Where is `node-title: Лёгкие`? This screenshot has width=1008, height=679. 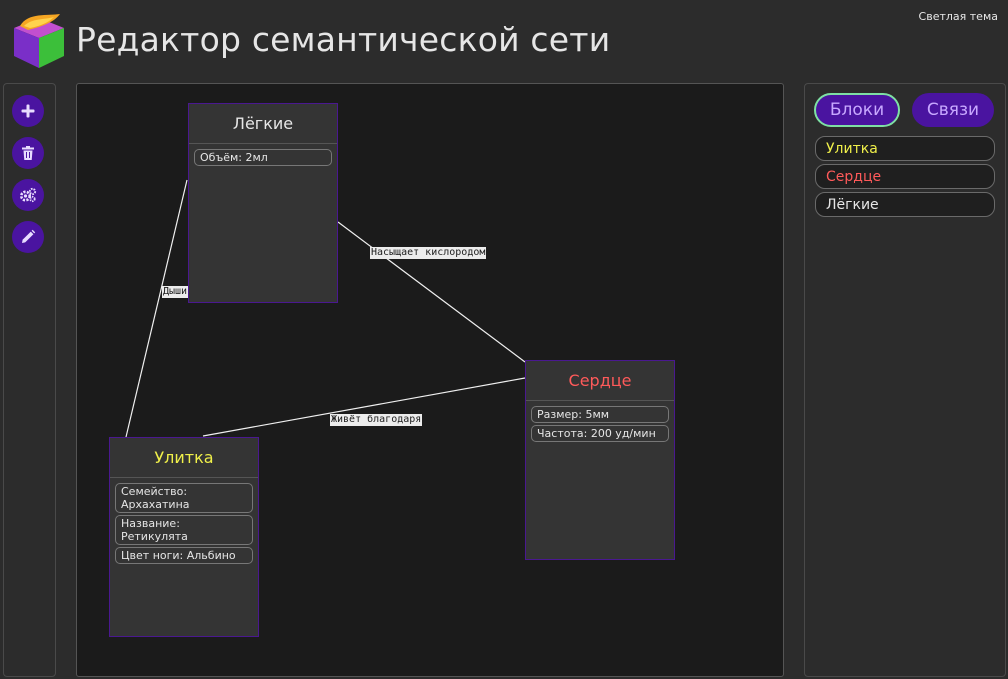
node-title: Лёгкие is located at coordinates (263, 124).